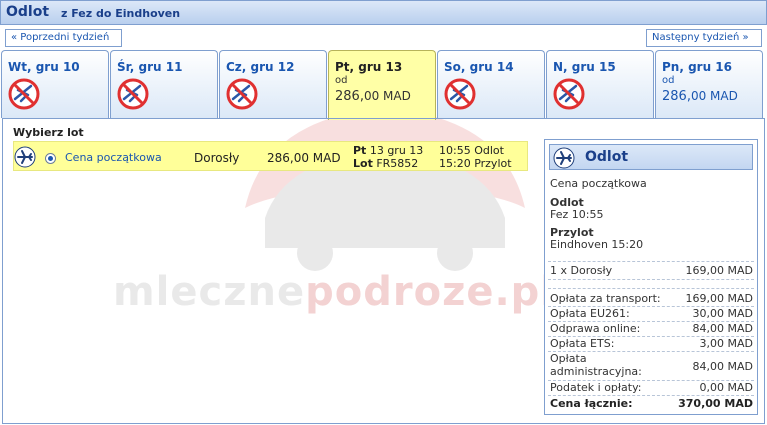 The width and height of the screenshot is (767, 425). Describe the element at coordinates (479, 67) in the screenshot. I see `tab-date: So, gru 14` at that location.